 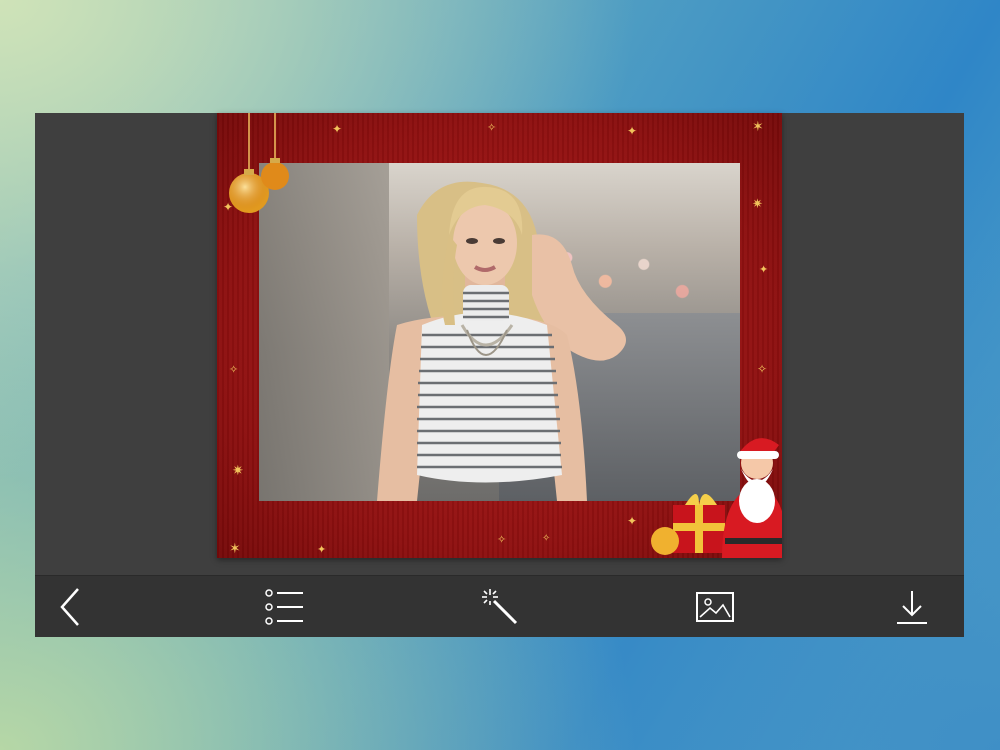 I want to click on bottom-toolbar, so click(x=499, y=606).